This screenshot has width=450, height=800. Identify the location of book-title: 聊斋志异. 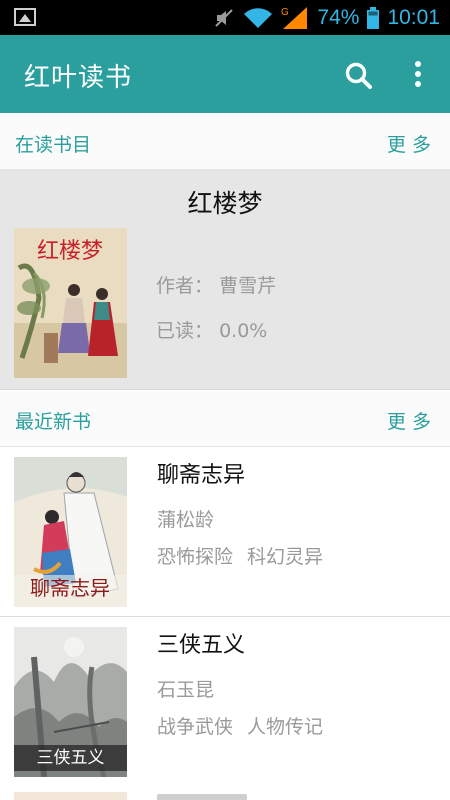
(201, 475).